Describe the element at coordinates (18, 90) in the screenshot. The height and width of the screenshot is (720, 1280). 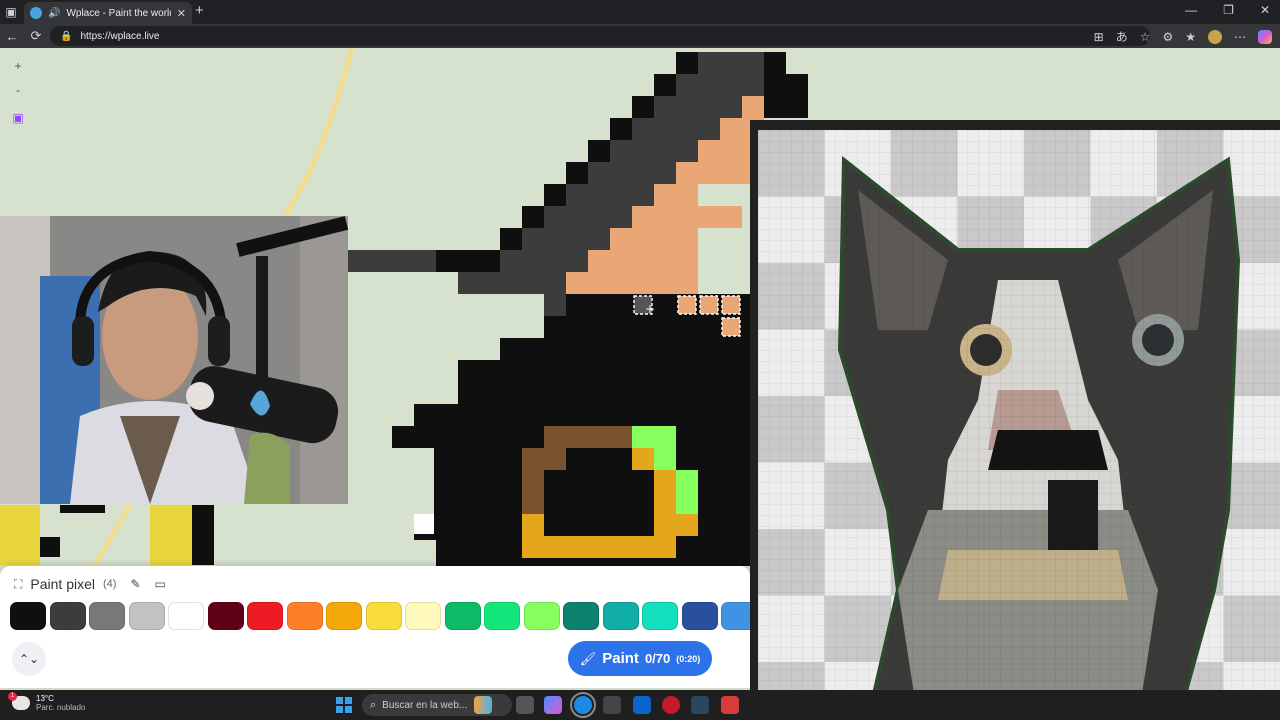
I see `zoom-out-button: -` at that location.